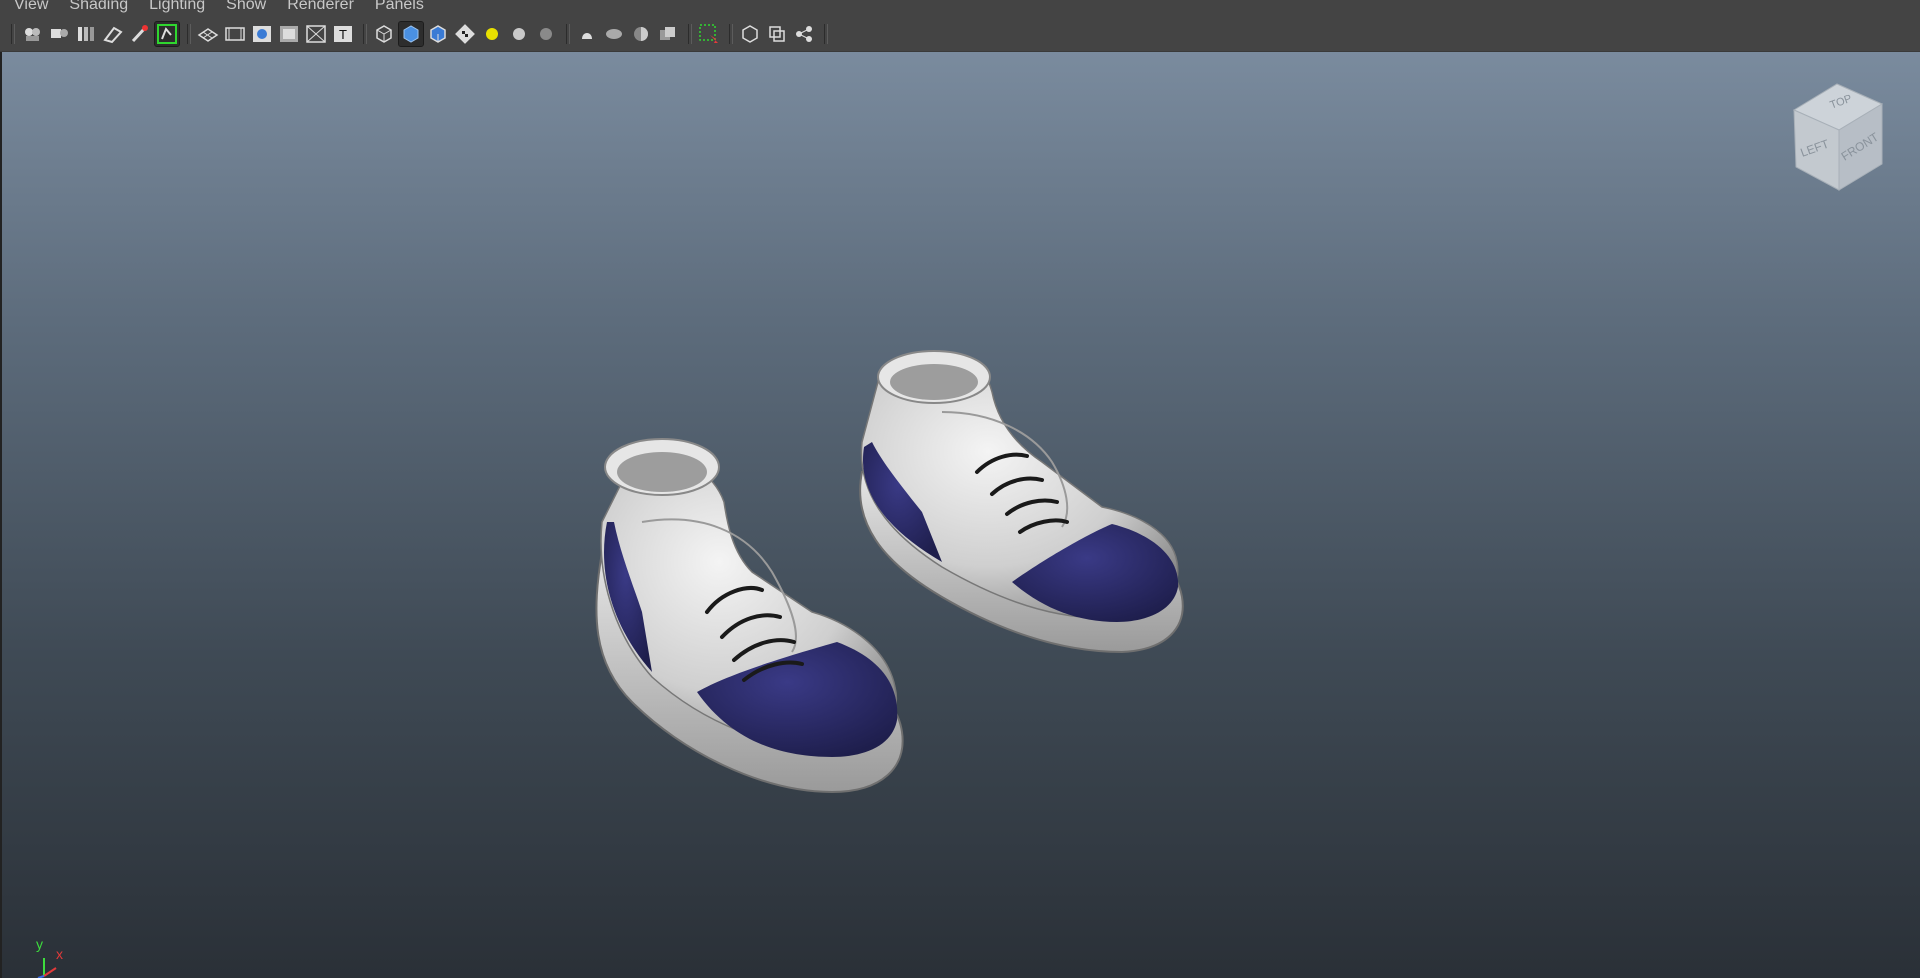 The image size is (1920, 978). What do you see at coordinates (411, 33) in the screenshot?
I see `smooth-shade-icon` at bounding box center [411, 33].